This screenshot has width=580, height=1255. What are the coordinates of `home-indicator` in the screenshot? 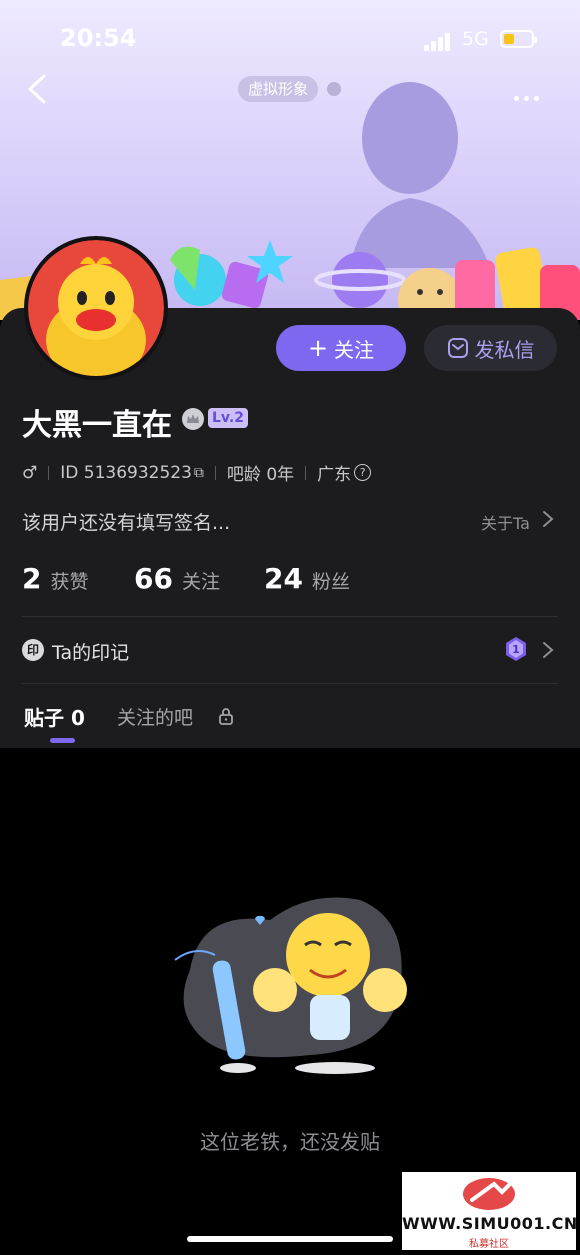 It's located at (290, 1239).